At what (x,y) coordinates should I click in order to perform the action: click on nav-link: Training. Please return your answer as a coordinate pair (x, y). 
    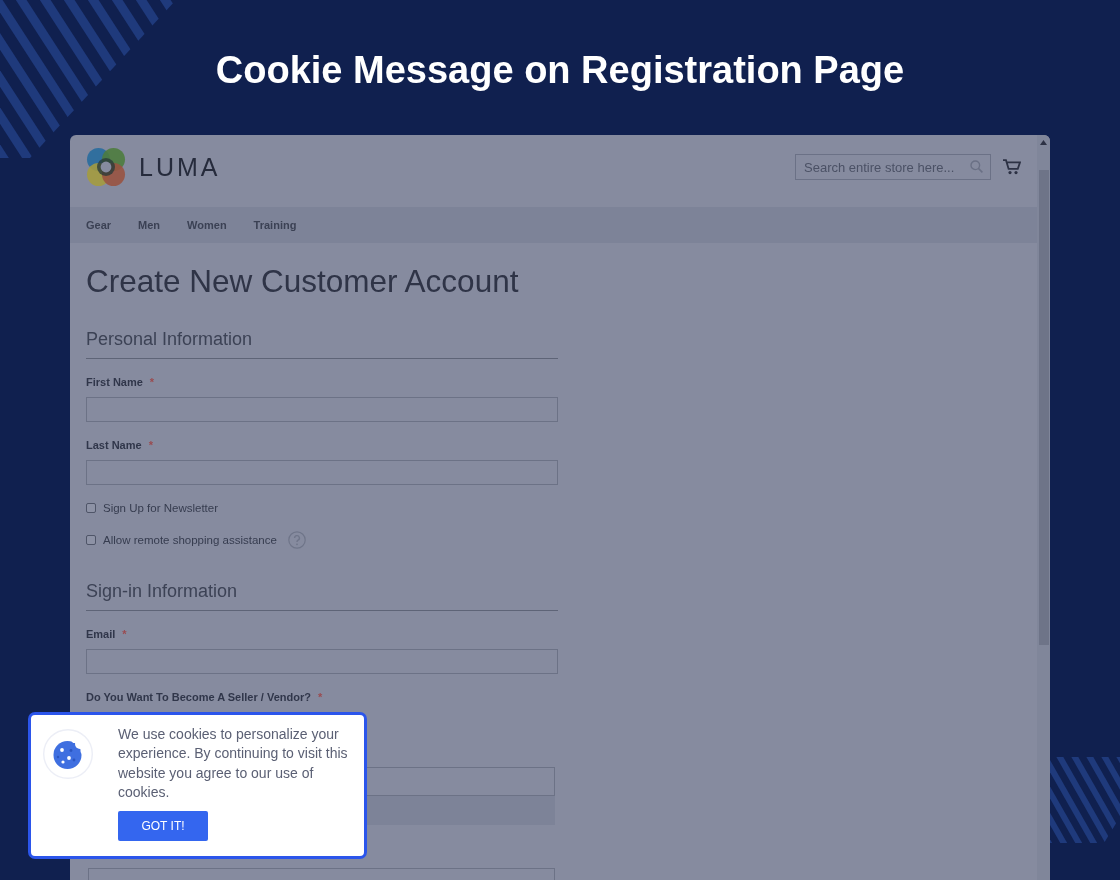
    Looking at the image, I should click on (275, 225).